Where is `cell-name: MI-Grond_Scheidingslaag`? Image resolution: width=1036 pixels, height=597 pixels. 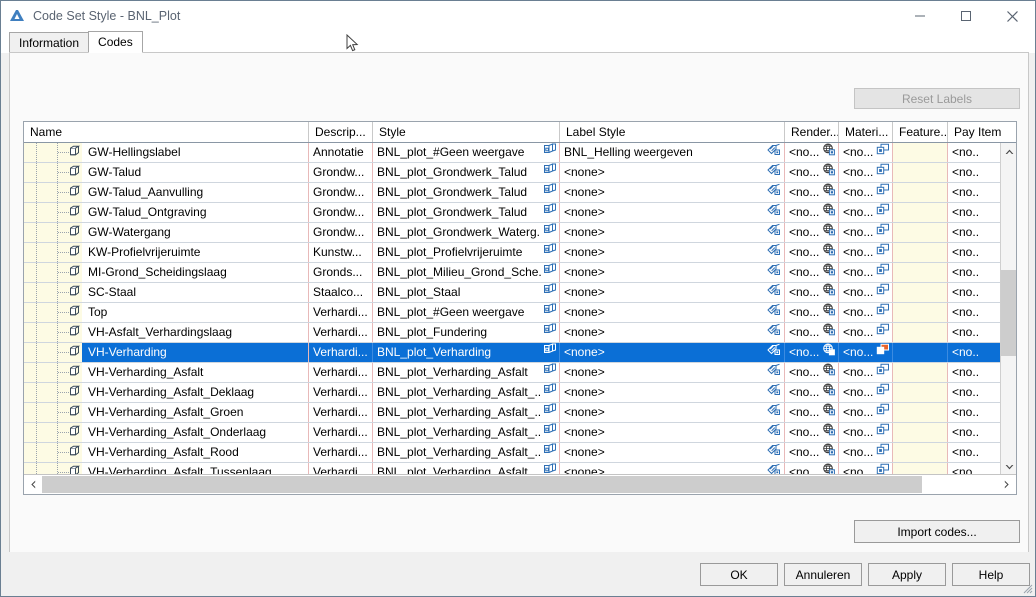 cell-name: MI-Grond_Scheidingslaag is located at coordinates (195, 272).